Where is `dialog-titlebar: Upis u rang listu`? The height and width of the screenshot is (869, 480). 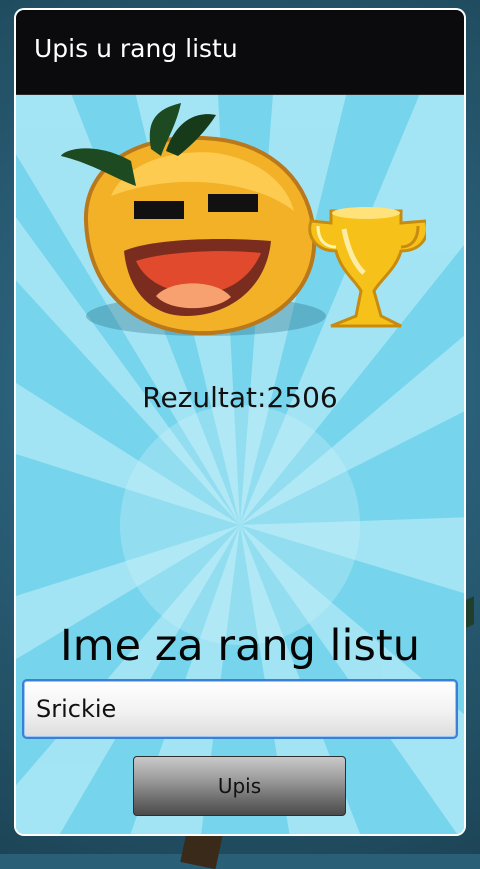 dialog-titlebar: Upis u rang listu is located at coordinates (240, 52).